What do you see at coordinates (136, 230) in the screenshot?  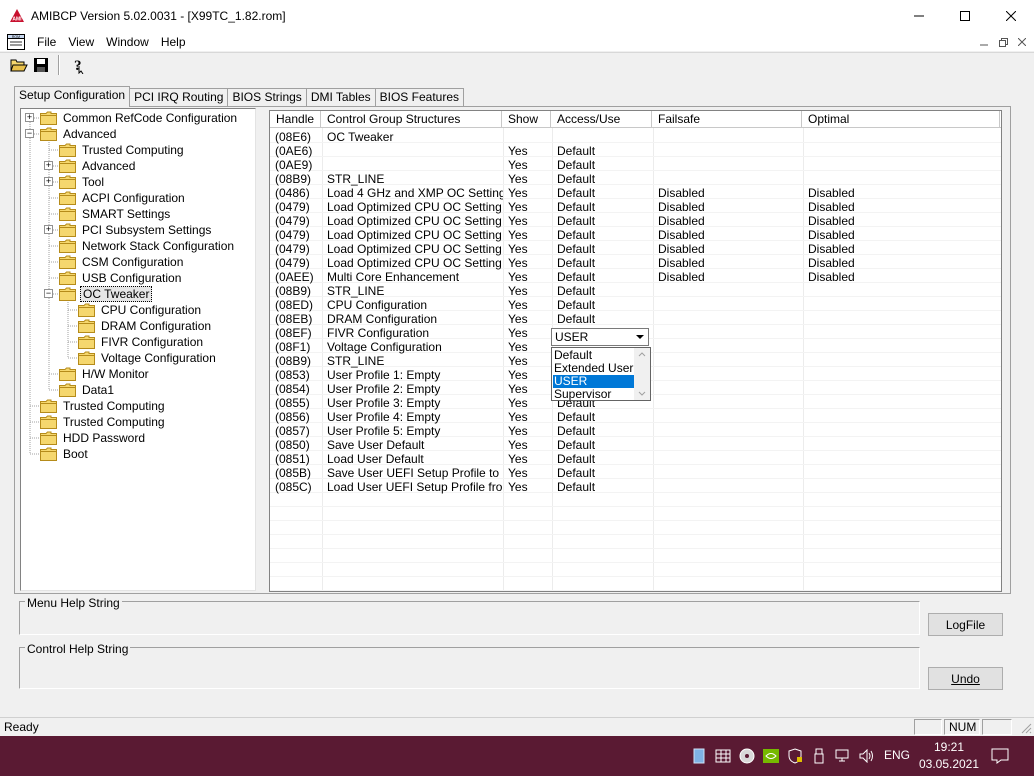 I see `tree-node: PCI Subsystem Settings` at bounding box center [136, 230].